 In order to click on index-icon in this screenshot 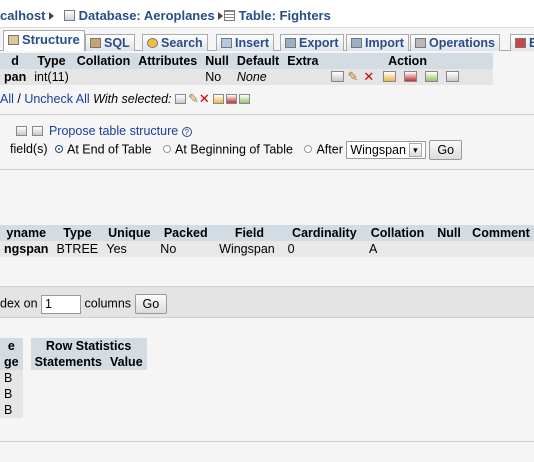, I will do `click(432, 76)`.